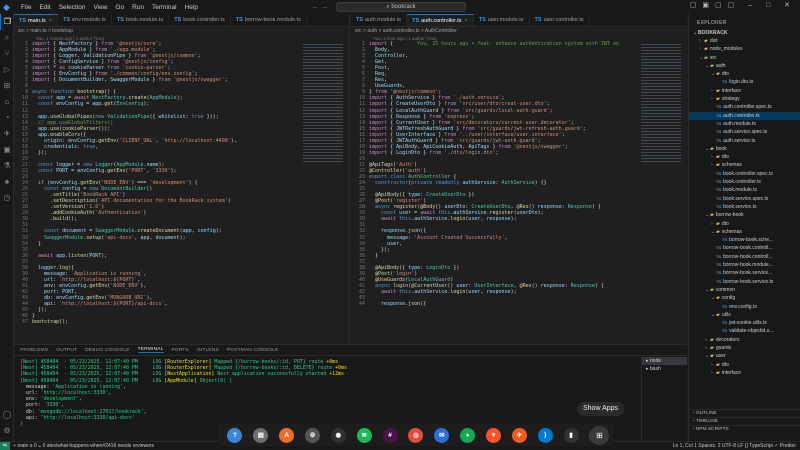  I want to click on minimap-right, so click(661, 104).